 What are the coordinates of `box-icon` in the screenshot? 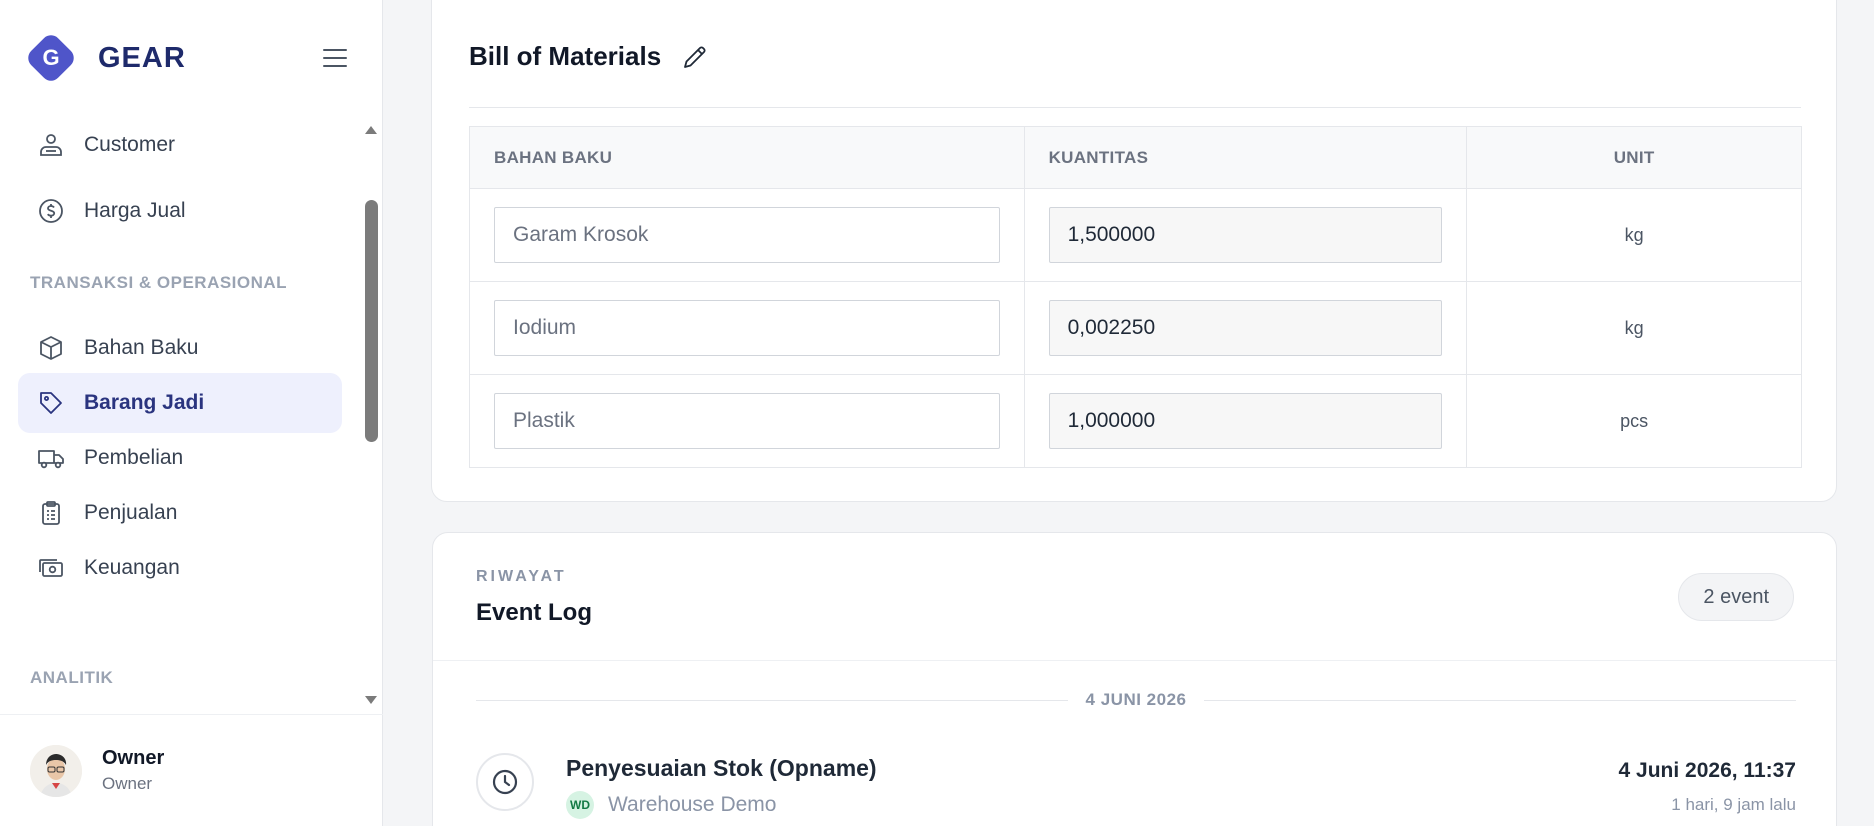 It's located at (51, 348).